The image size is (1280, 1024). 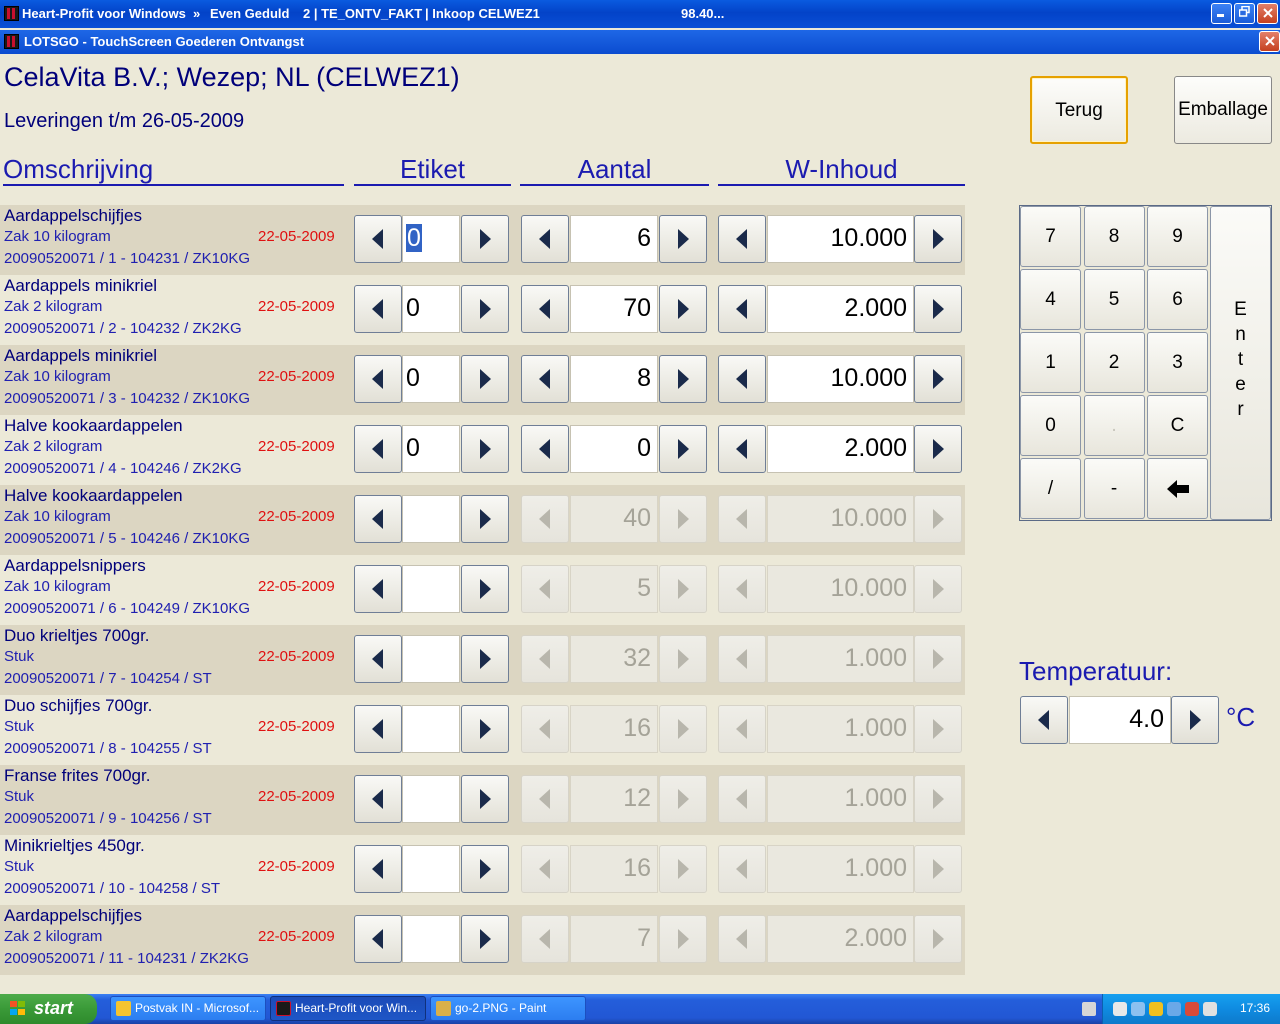 I want to click on enter-button: Enter, so click(x=1240, y=363).